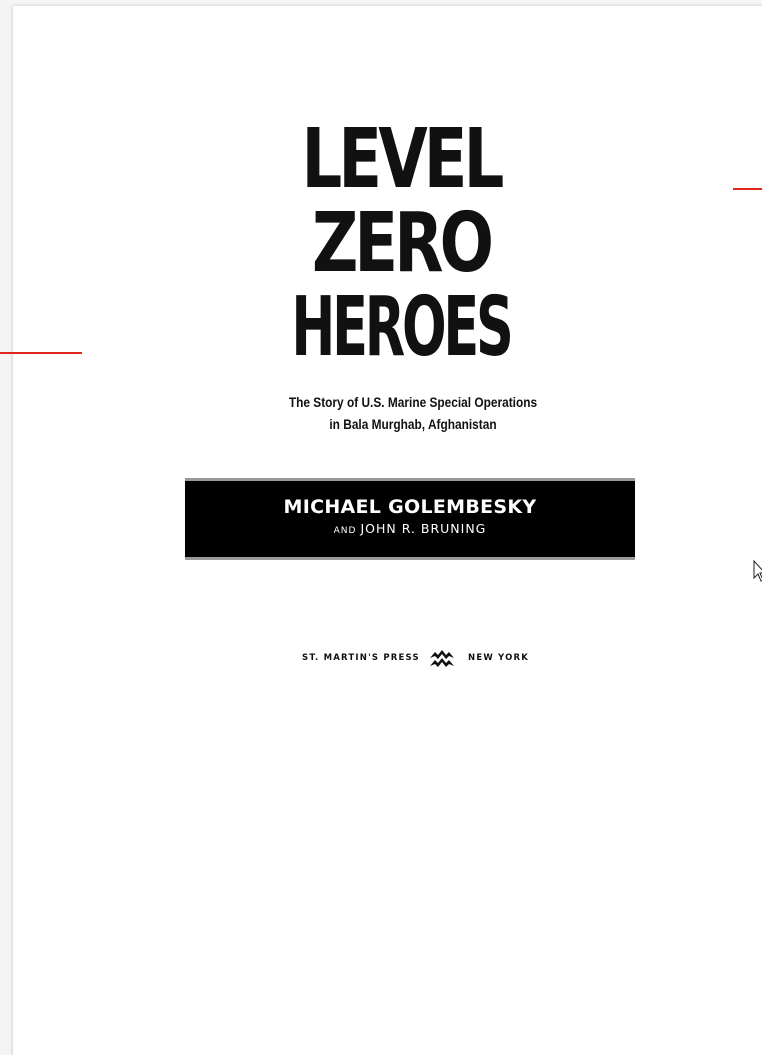 The image size is (762, 1055). I want to click on subtitle-line: in Bala Murghab, Afghanistan, so click(413, 424).